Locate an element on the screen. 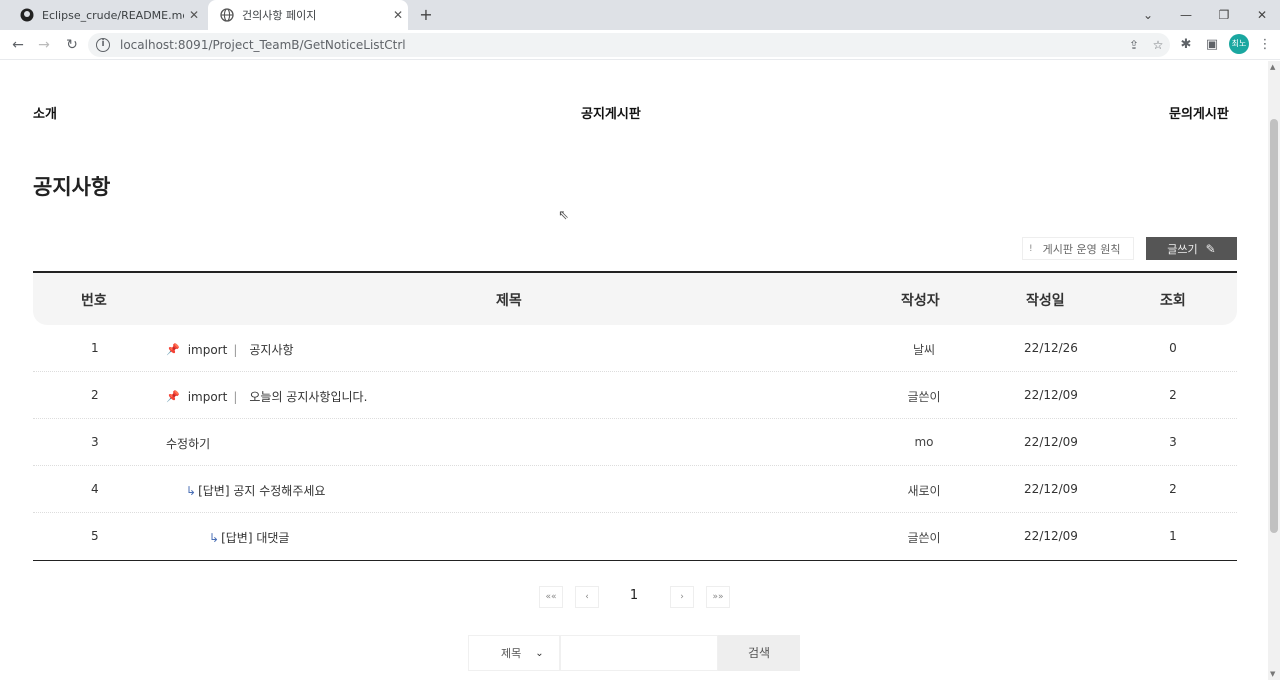 Image resolution: width=1280 pixels, height=680 pixels. search-field-select: 제목 ⌄ is located at coordinates (514, 653).